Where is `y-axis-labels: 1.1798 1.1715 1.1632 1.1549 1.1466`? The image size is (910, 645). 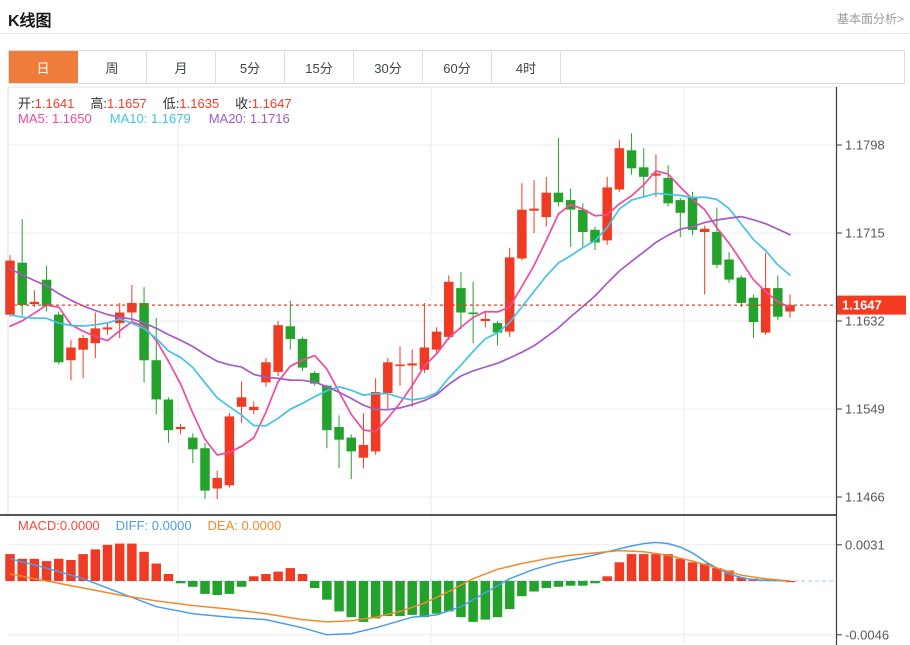 y-axis-labels: 1.1798 1.1715 1.1632 1.1549 1.1466 is located at coordinates (860, 321).